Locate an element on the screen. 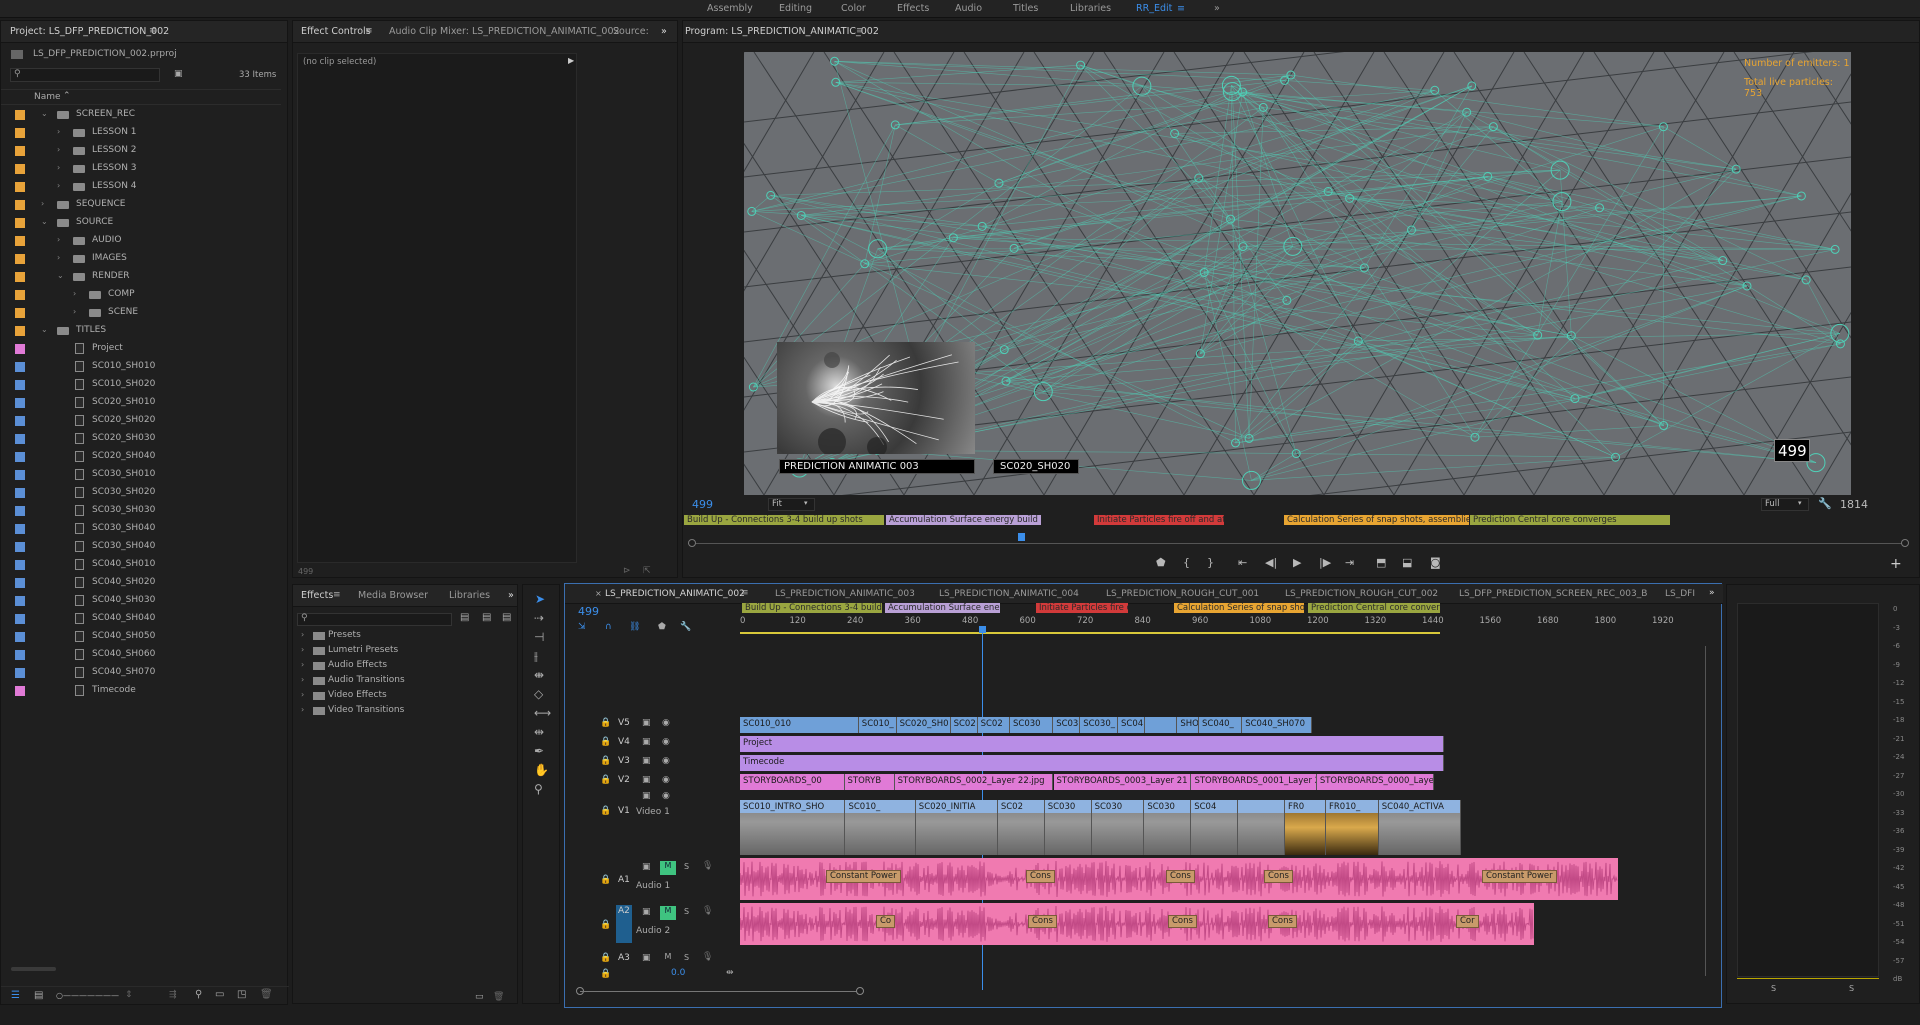 This screenshot has height=1025, width=1920. storyboard-clip: STORYBOARDS_0001_Layer 2 is located at coordinates (1254, 782).